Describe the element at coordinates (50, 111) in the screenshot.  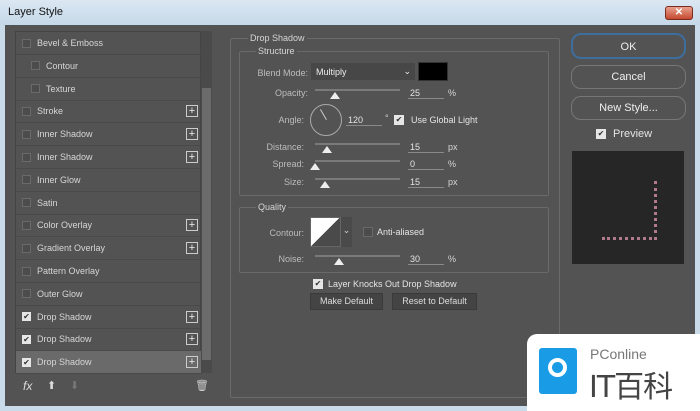
I see `effect-label: Stroke` at that location.